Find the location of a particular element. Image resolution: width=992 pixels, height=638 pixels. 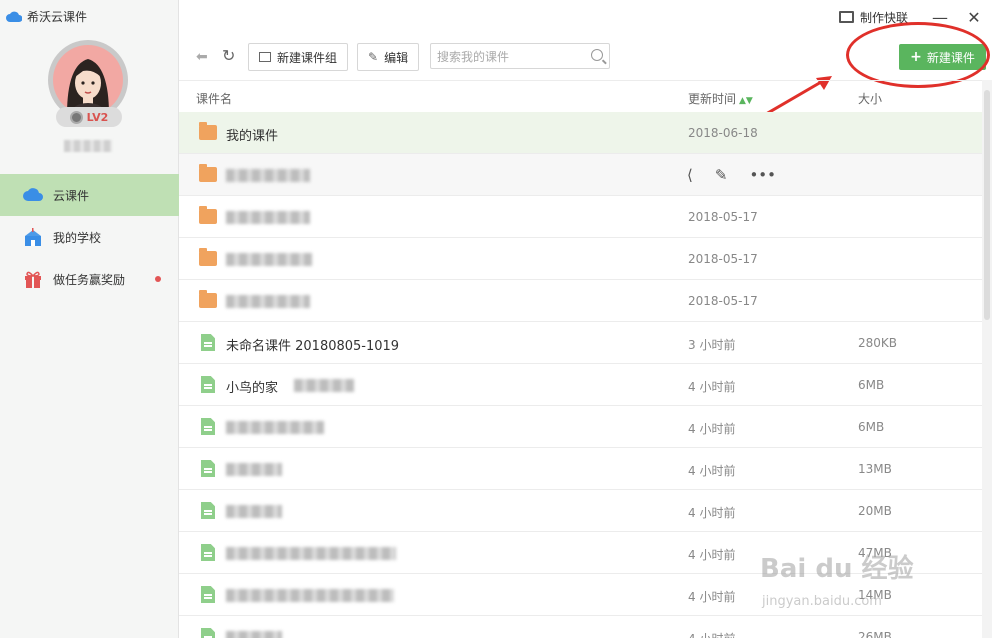

user-portrait-icon is located at coordinates (88, 80).